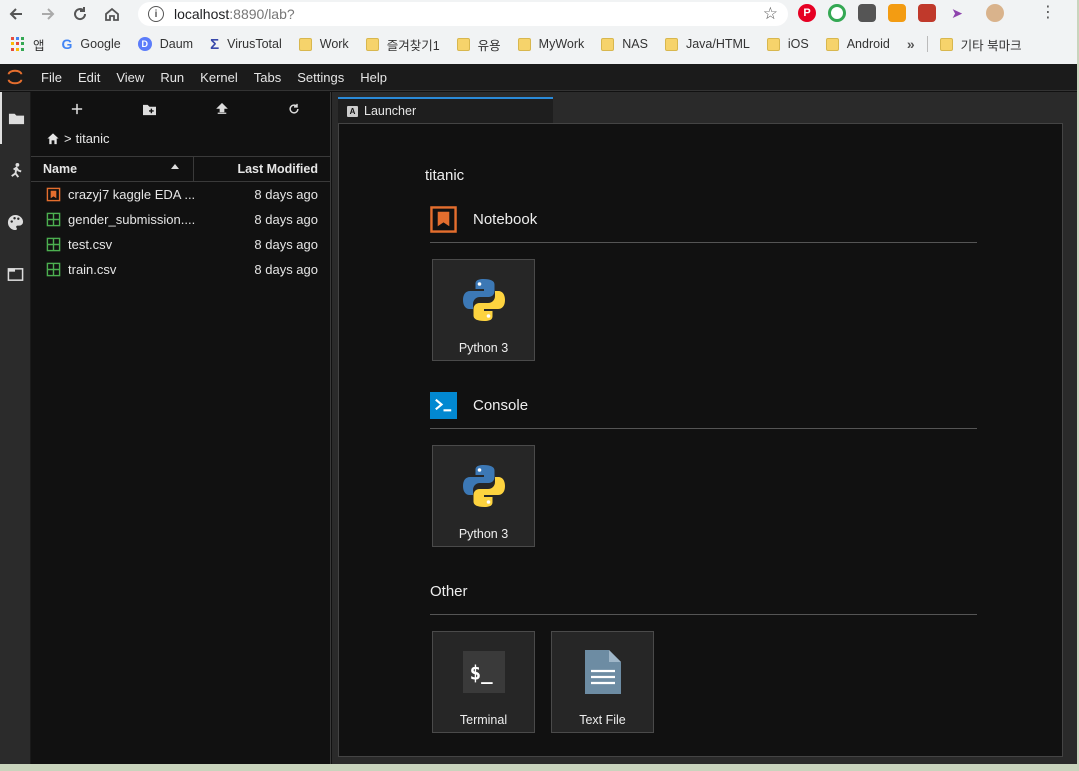  I want to click on cursor-extension-icon: ➤, so click(957, 13).